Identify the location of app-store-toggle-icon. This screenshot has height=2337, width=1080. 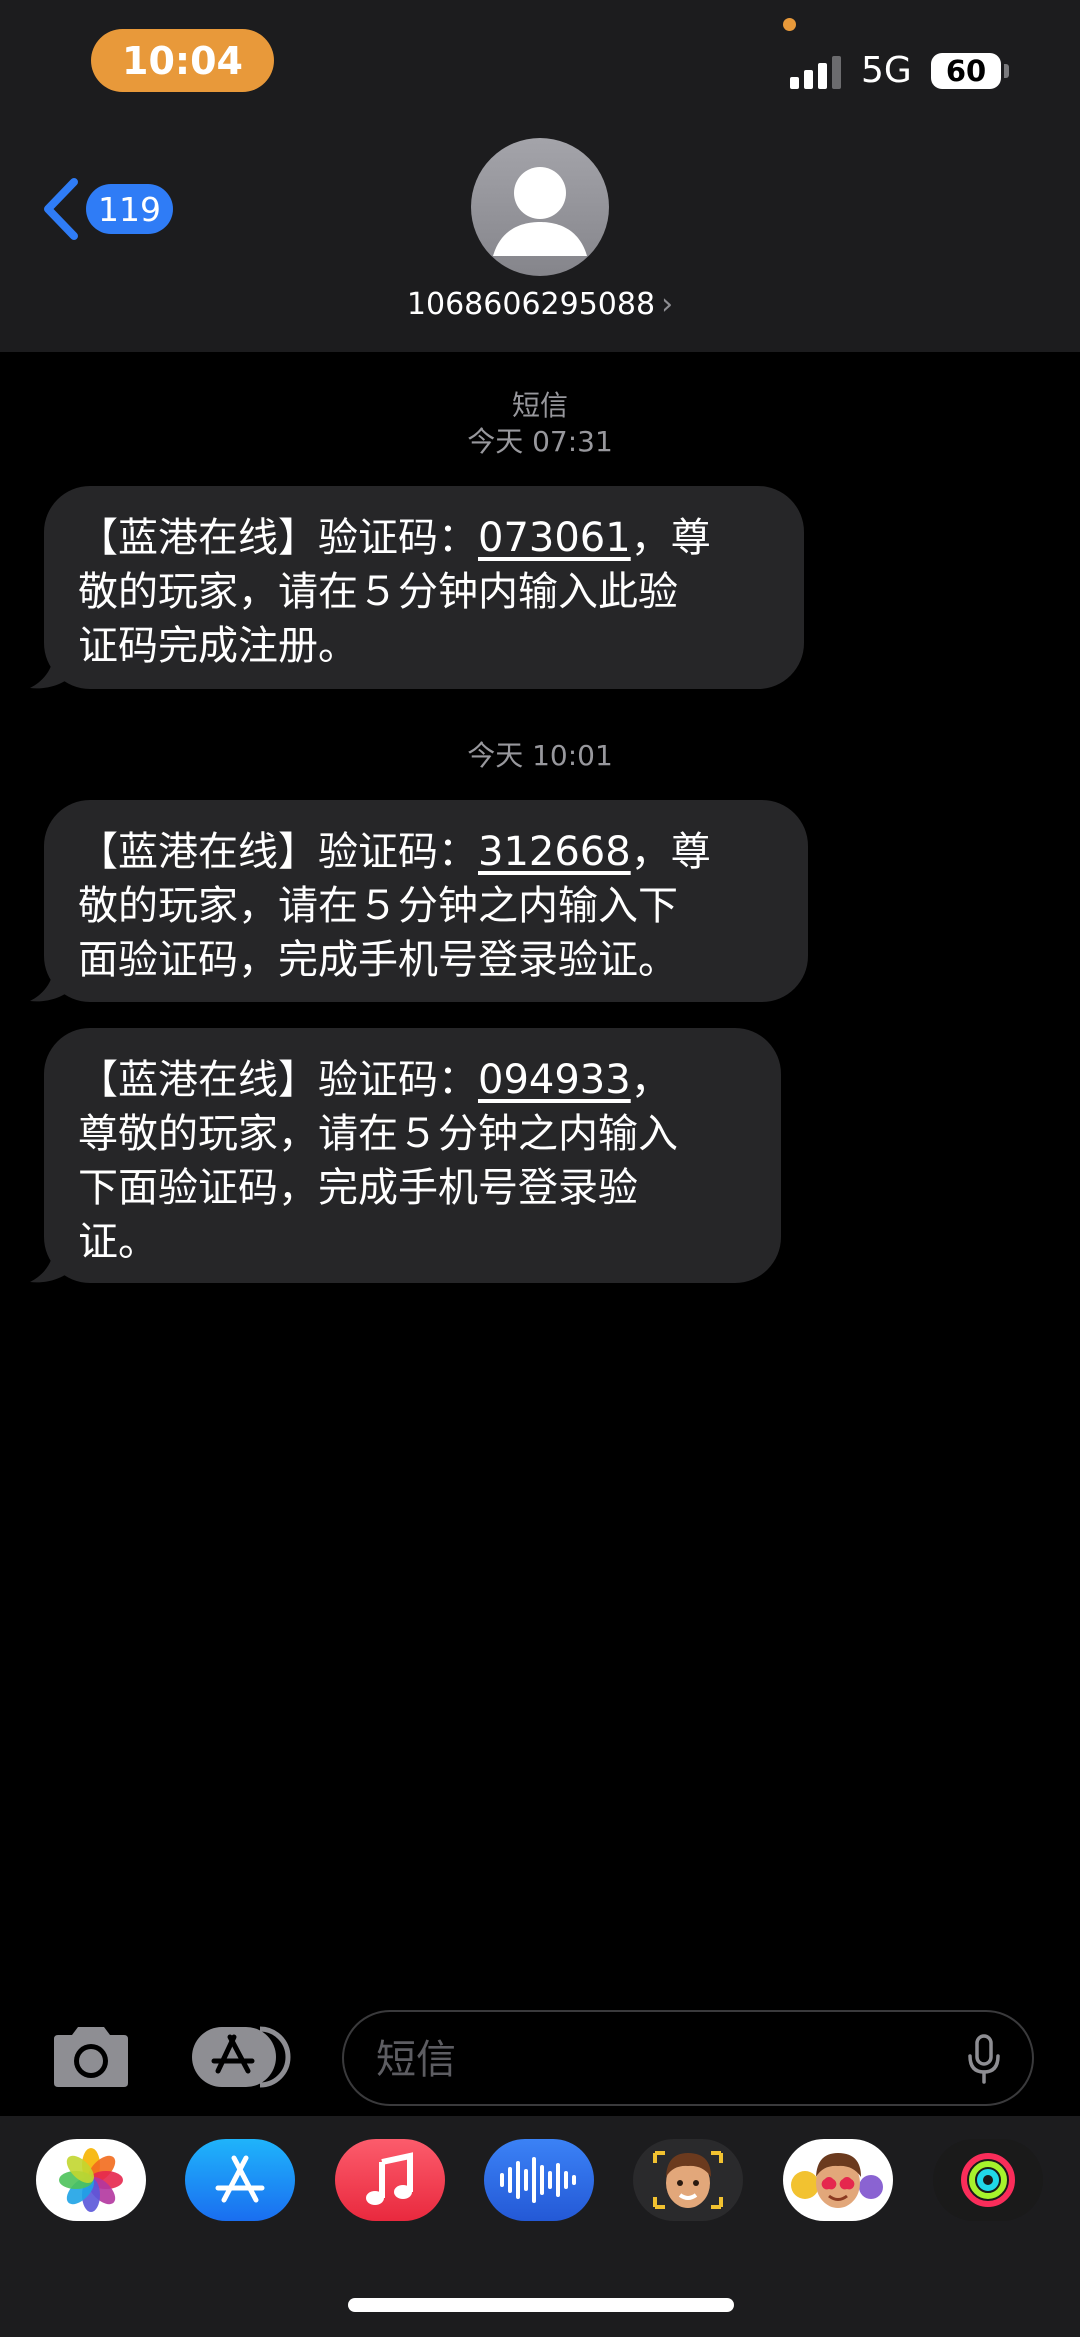
(242, 2057).